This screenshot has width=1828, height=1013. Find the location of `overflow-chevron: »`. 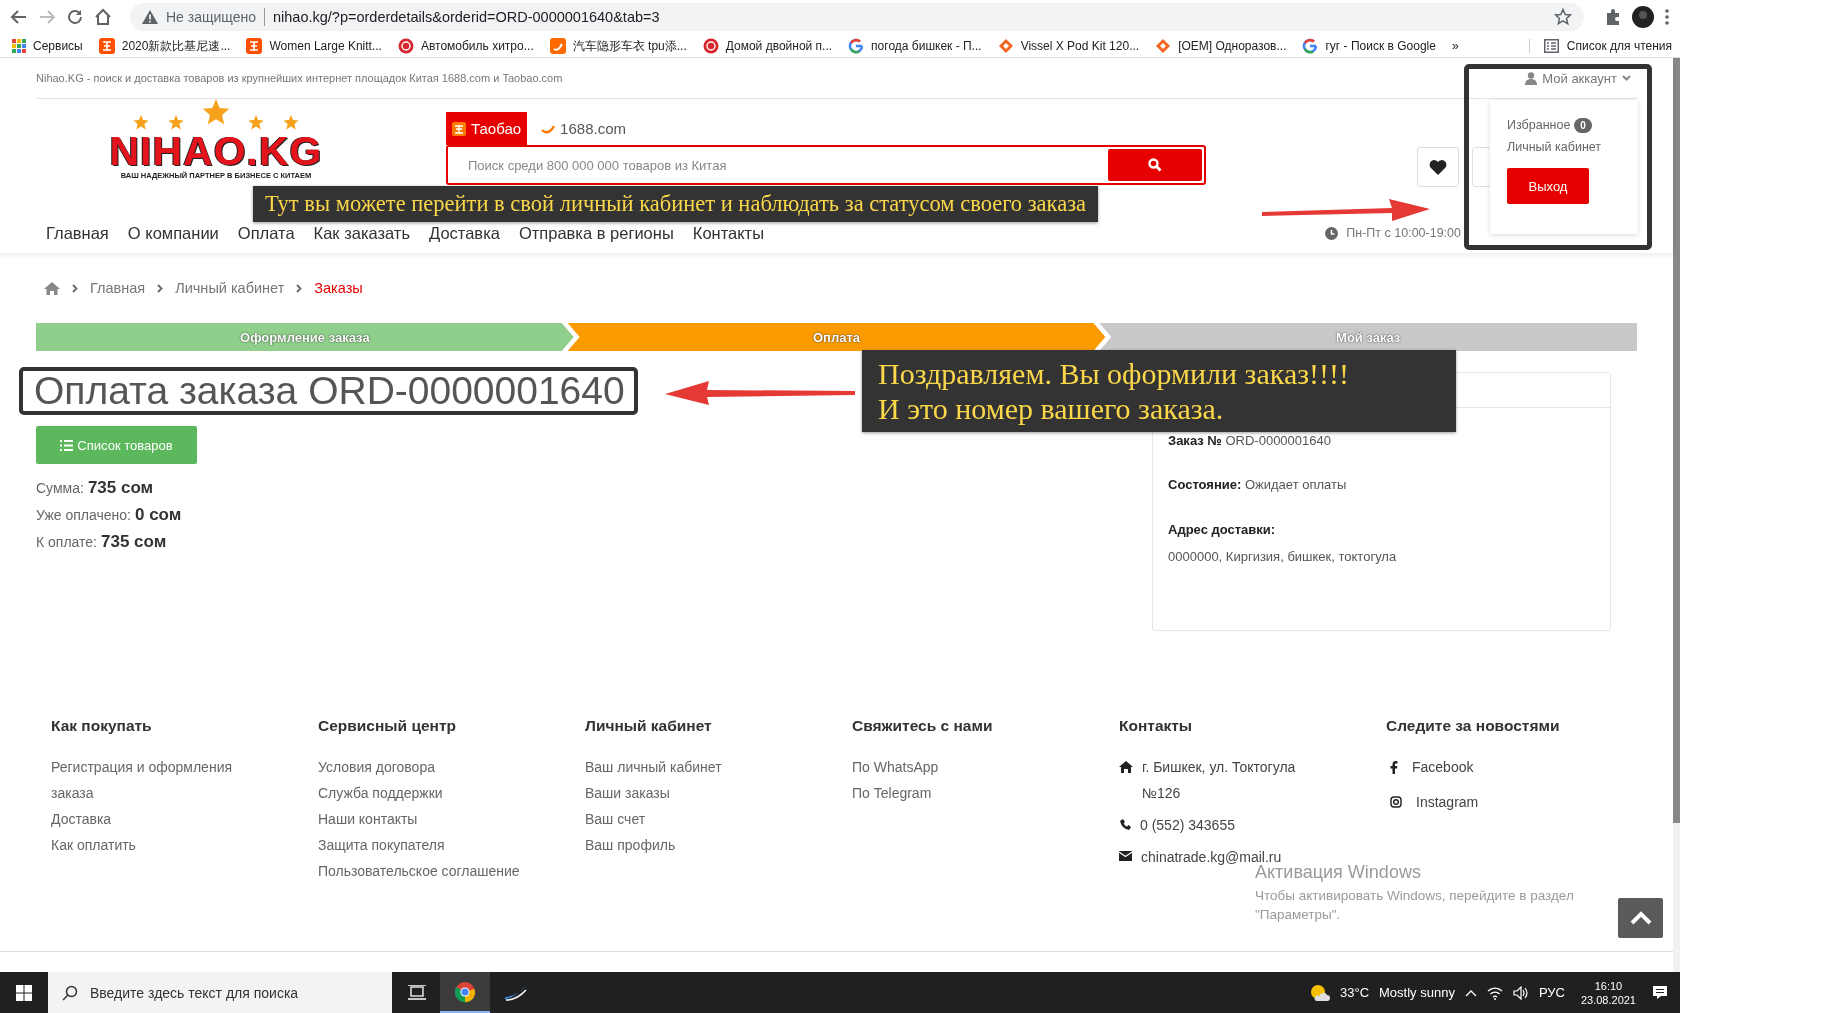

overflow-chevron: » is located at coordinates (1455, 46).